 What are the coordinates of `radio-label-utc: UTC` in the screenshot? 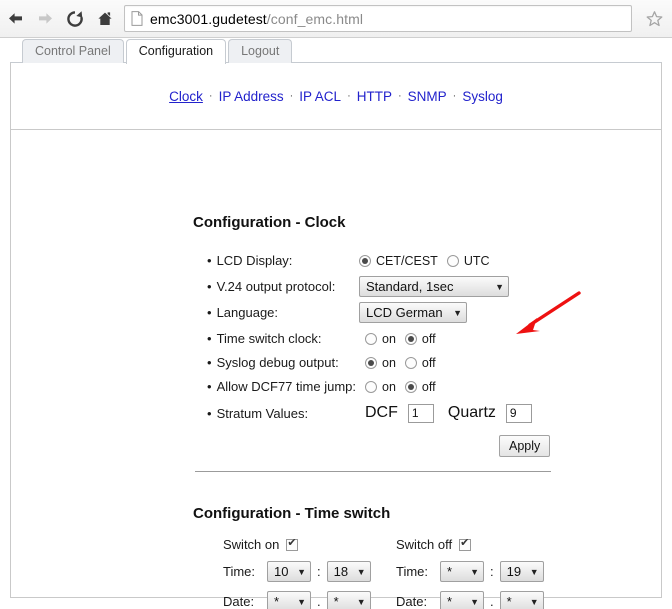 It's located at (476, 260).